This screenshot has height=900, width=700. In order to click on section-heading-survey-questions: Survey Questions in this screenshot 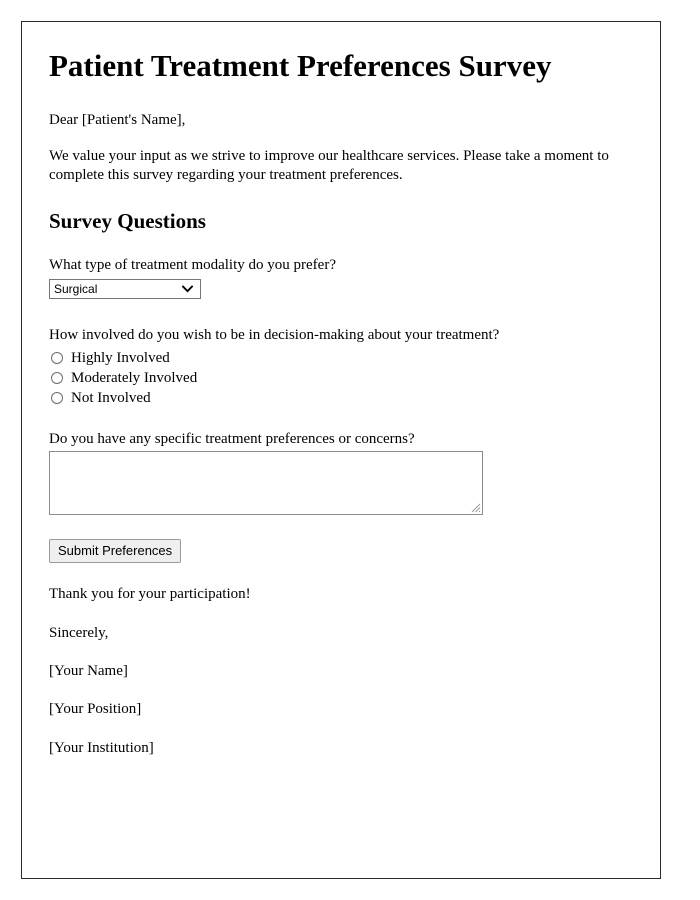, I will do `click(127, 220)`.